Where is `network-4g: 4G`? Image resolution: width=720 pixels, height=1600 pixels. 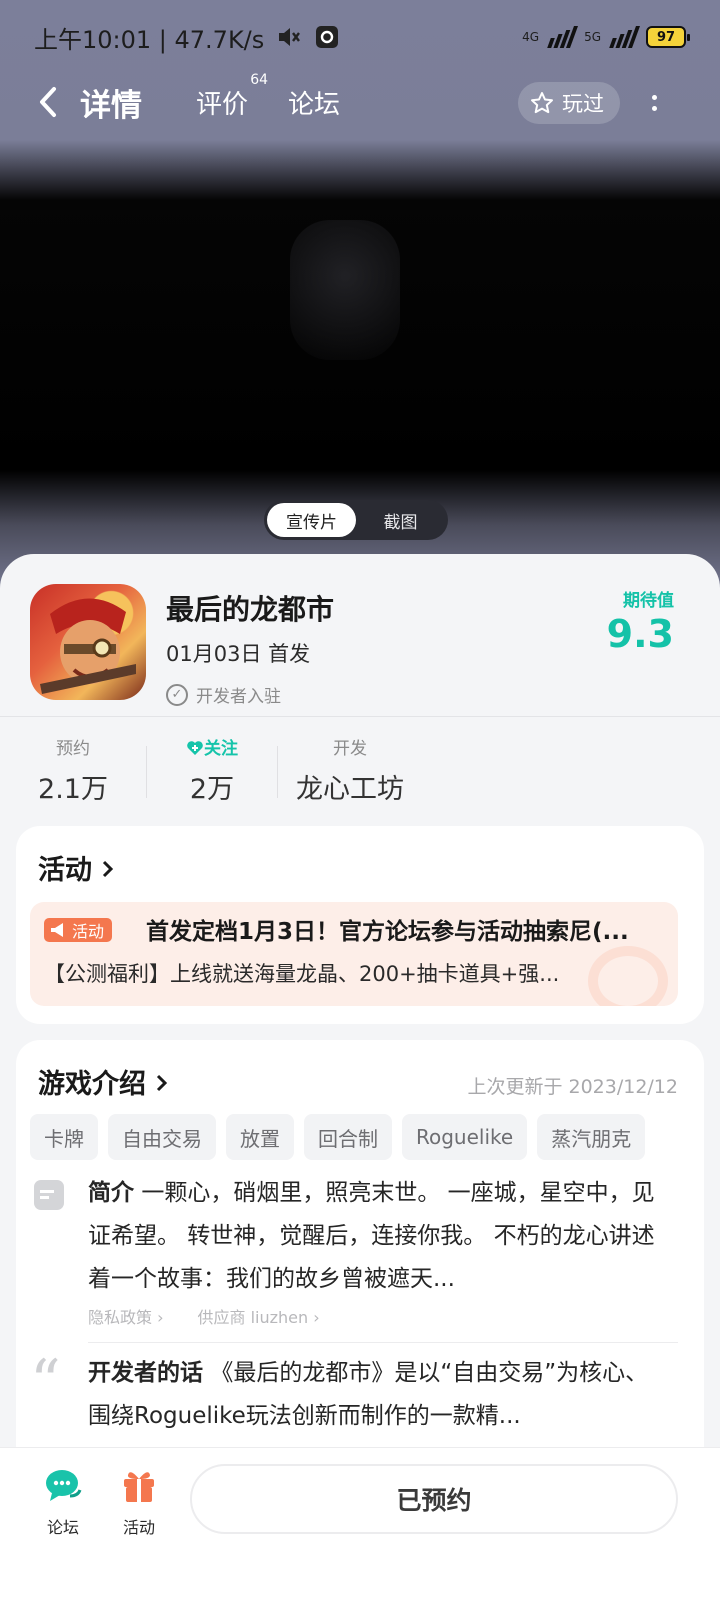 network-4g: 4G is located at coordinates (531, 37).